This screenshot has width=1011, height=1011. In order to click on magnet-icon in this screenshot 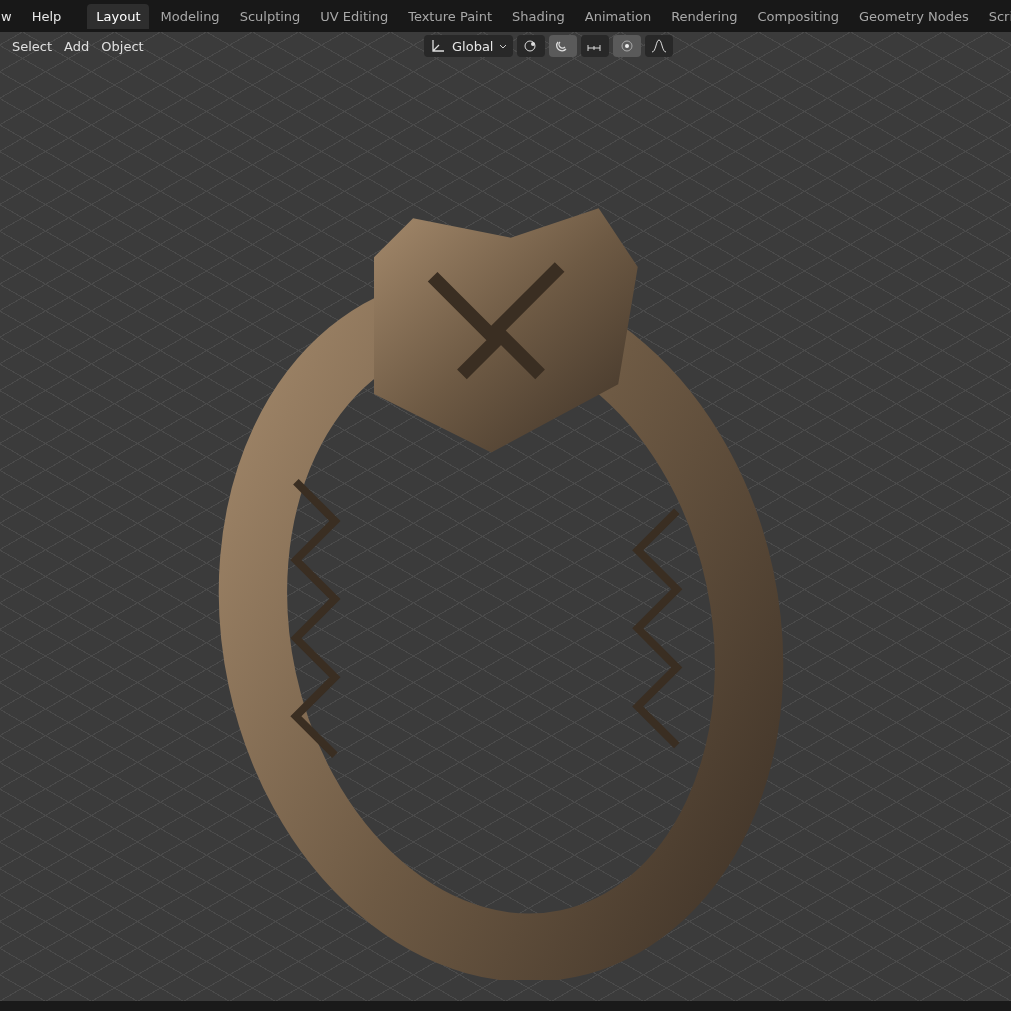, I will do `click(563, 46)`.